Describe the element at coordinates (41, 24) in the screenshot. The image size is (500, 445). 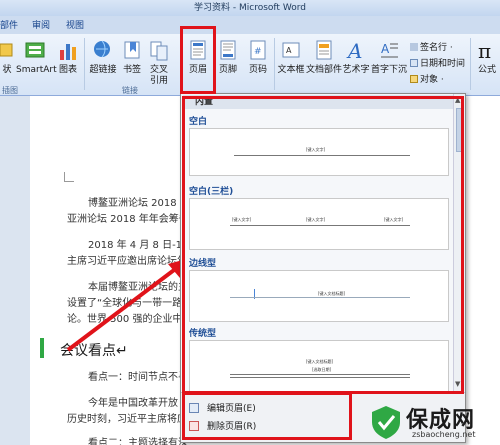
I see `tab-review: 审阅` at that location.